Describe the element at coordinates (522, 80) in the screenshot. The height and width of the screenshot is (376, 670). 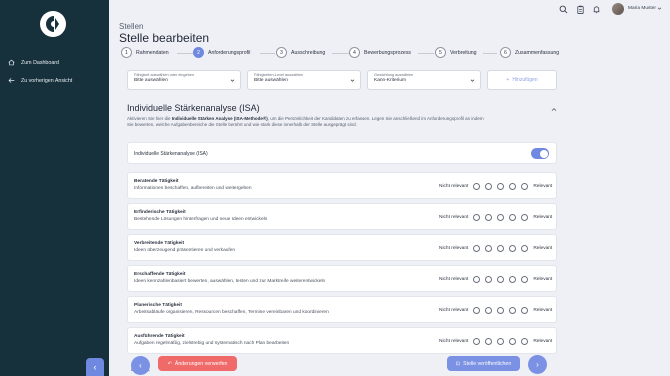
I see `add-skill-button: + Hinzufügen` at that location.